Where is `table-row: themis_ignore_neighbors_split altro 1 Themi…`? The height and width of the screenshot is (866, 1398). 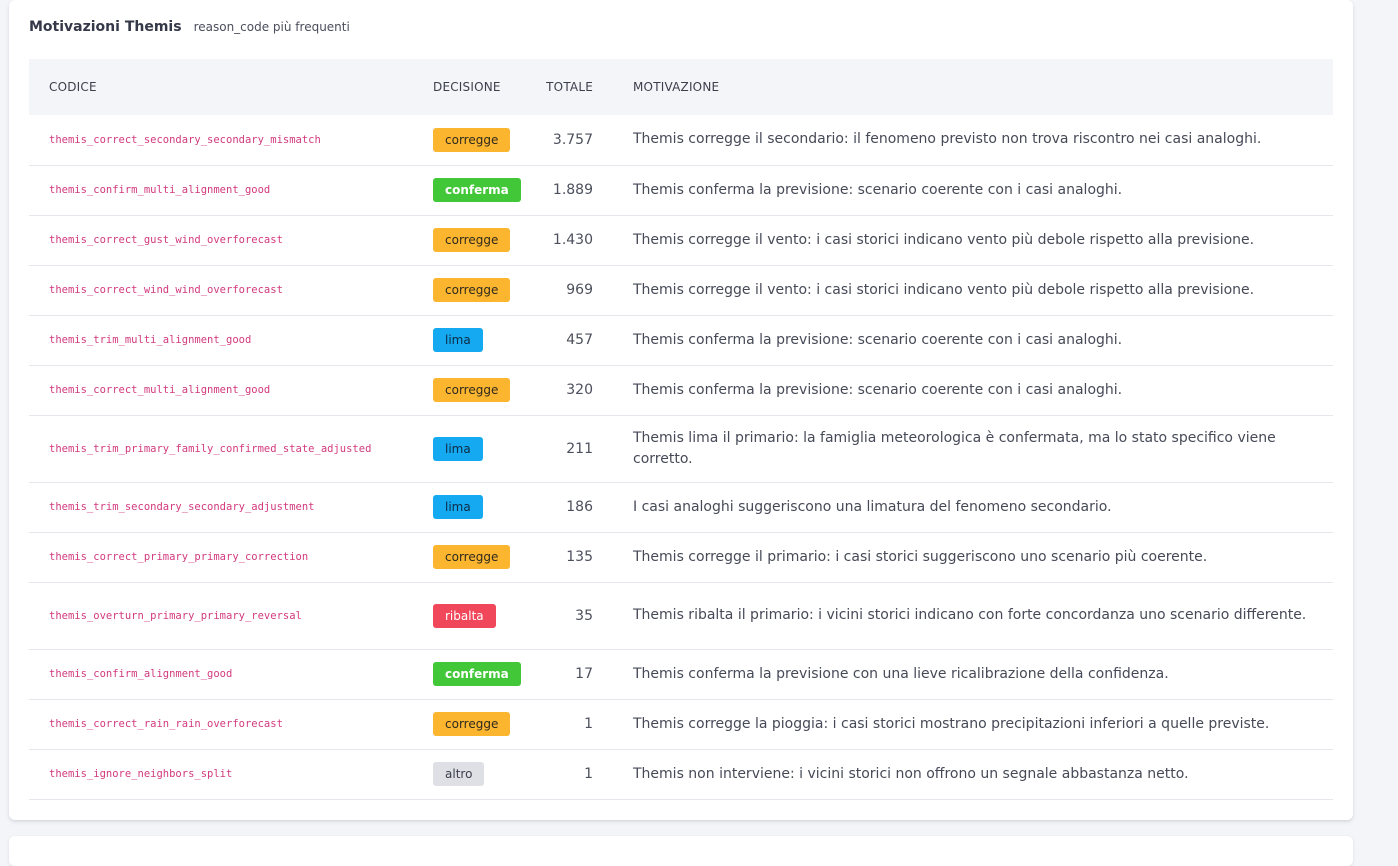 table-row: themis_ignore_neighbors_split altro 1 Themi… is located at coordinates (681, 774).